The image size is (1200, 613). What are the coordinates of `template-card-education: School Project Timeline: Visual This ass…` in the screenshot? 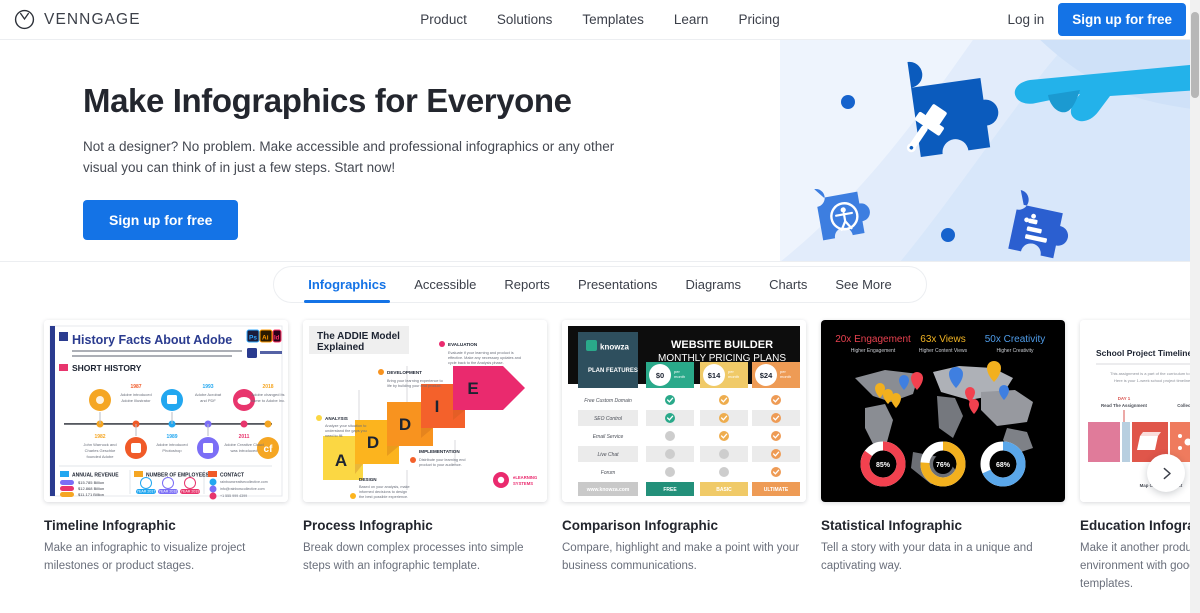 It's located at (1140, 456).